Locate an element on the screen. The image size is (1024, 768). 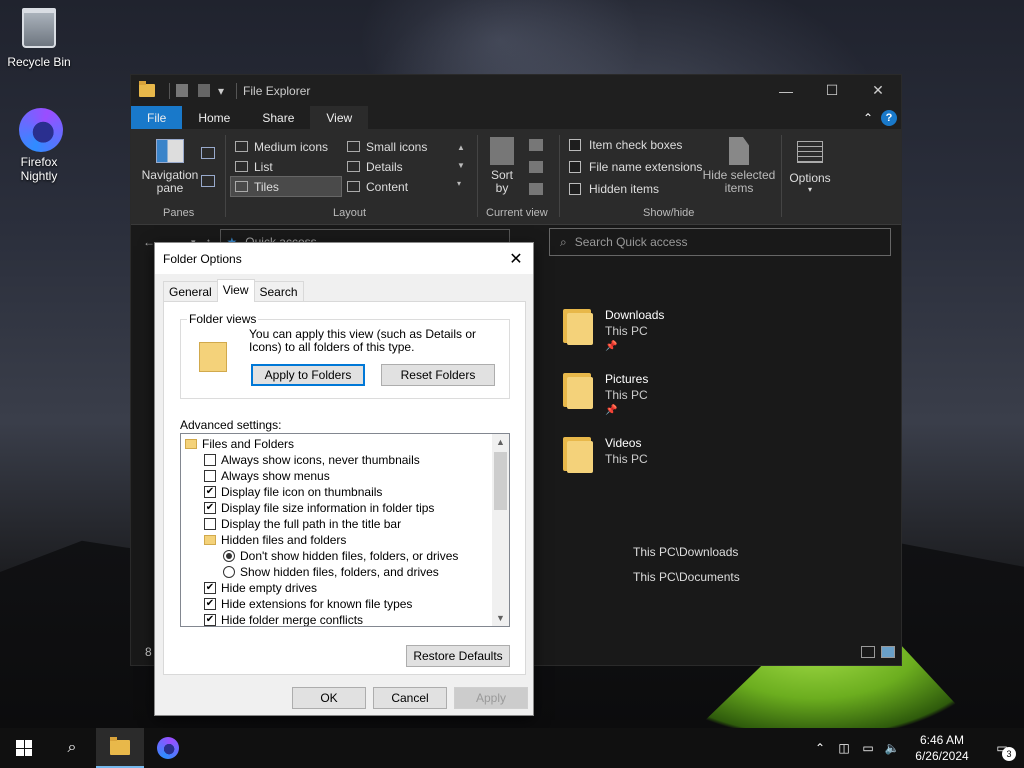
layout-scroll-icon: ▲ ▼ ▾ is located at coordinates (461, 166).